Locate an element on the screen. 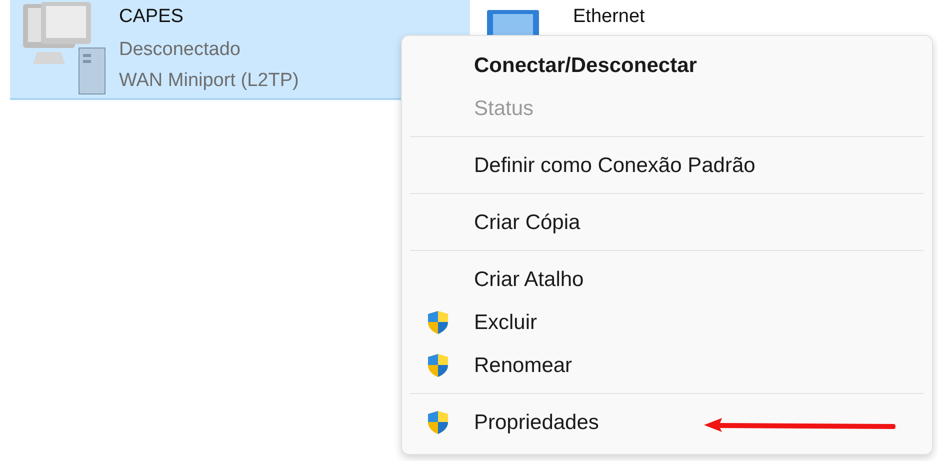 This screenshot has width=938, height=461. connection-status: Desconectado is located at coordinates (180, 50).